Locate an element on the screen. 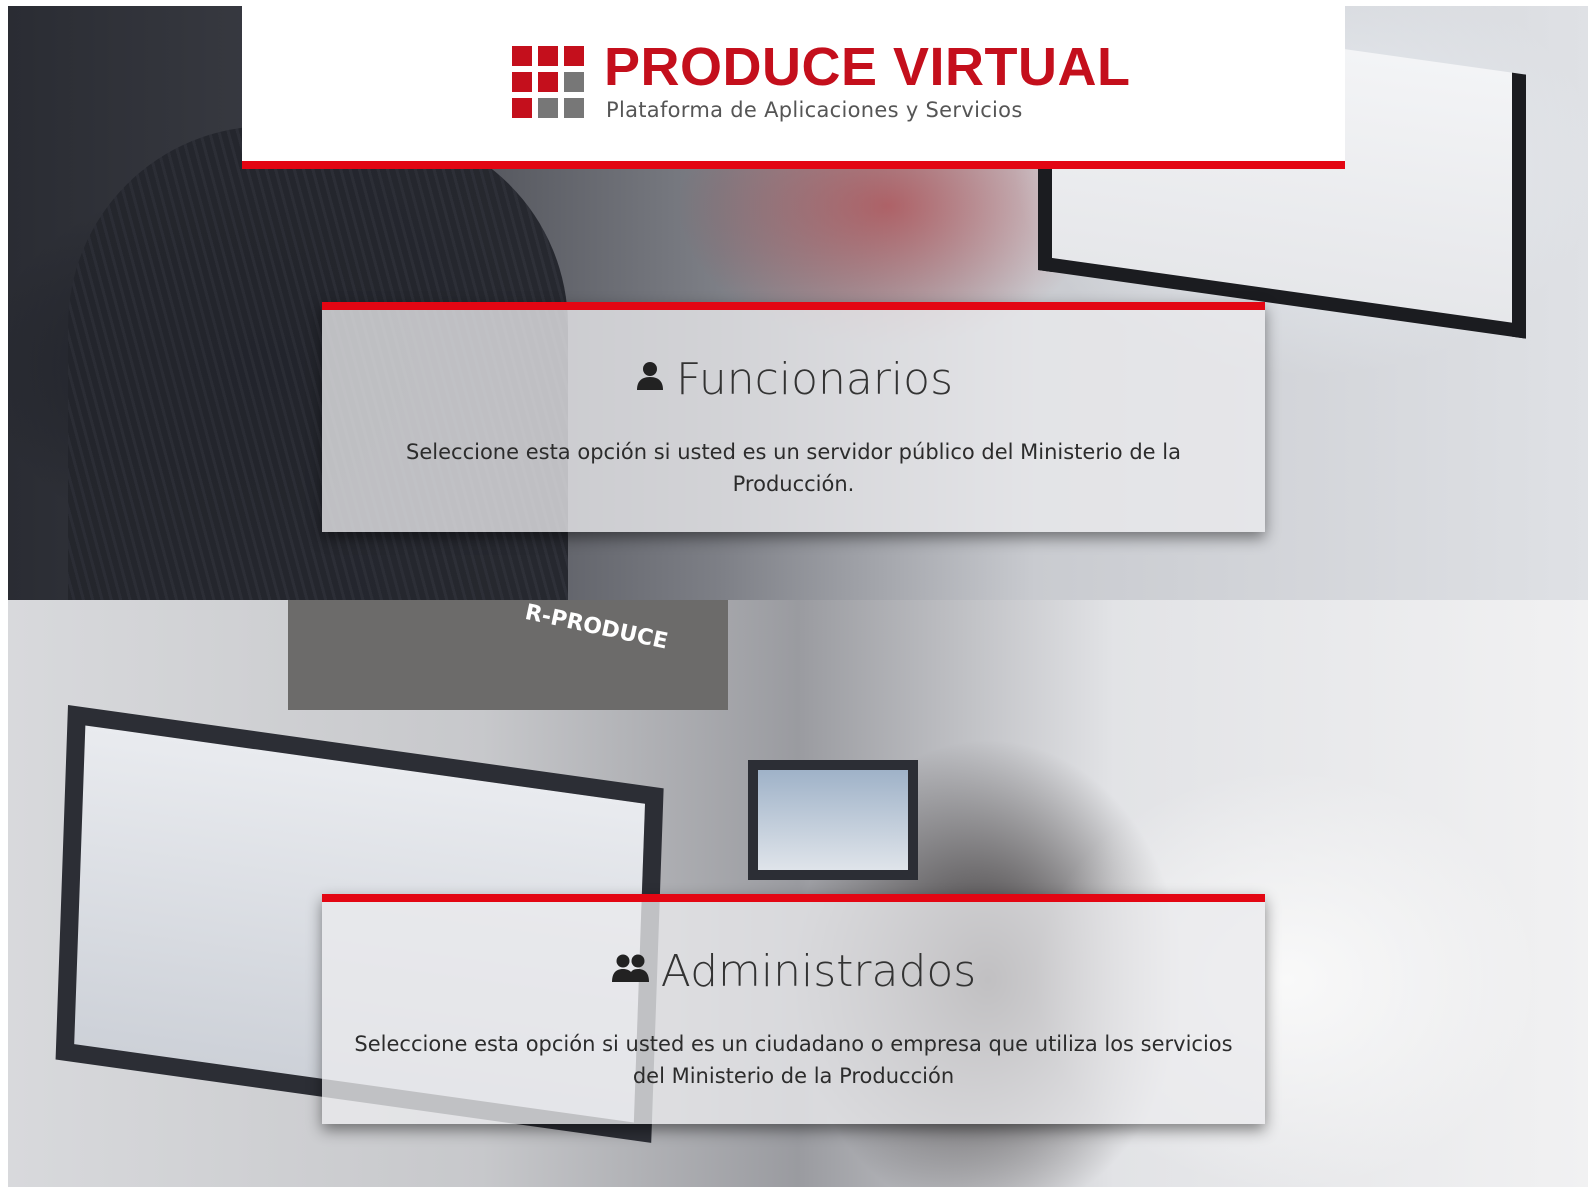 Image resolution: width=1588 pixels, height=1203 pixels. option-title-wrapper: Funcionarios is located at coordinates (793, 381).